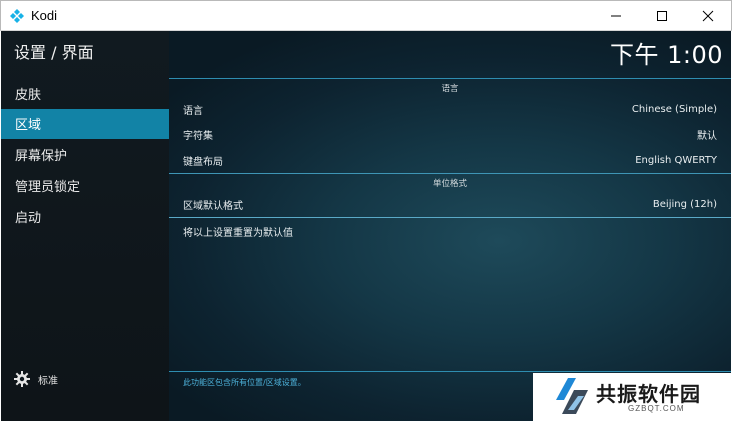 This screenshot has width=732, height=422. Describe the element at coordinates (213, 206) in the screenshot. I see `setting-region-label: 区域默认格式` at that location.